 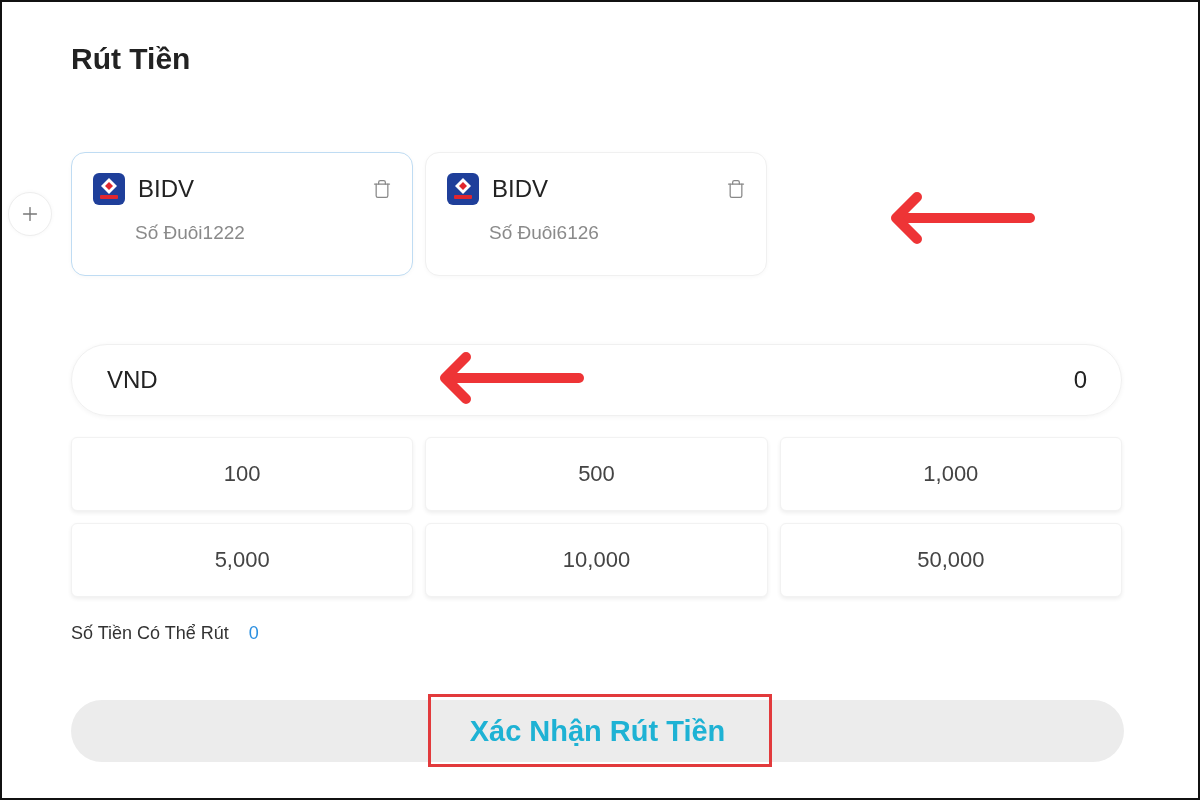 What do you see at coordinates (242, 560) in the screenshot?
I see `amount-chip: 5,000` at bounding box center [242, 560].